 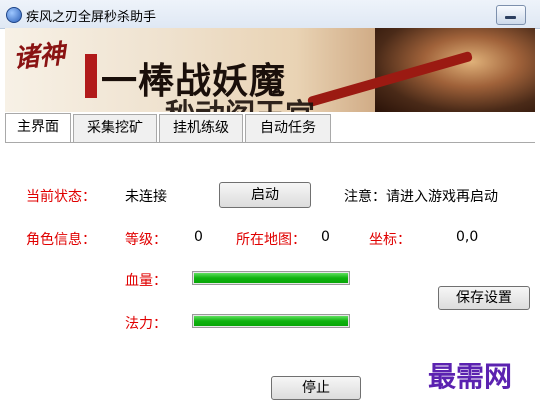 What do you see at coordinates (115, 128) in the screenshot?
I see `tab-mining: 采集挖矿` at bounding box center [115, 128].